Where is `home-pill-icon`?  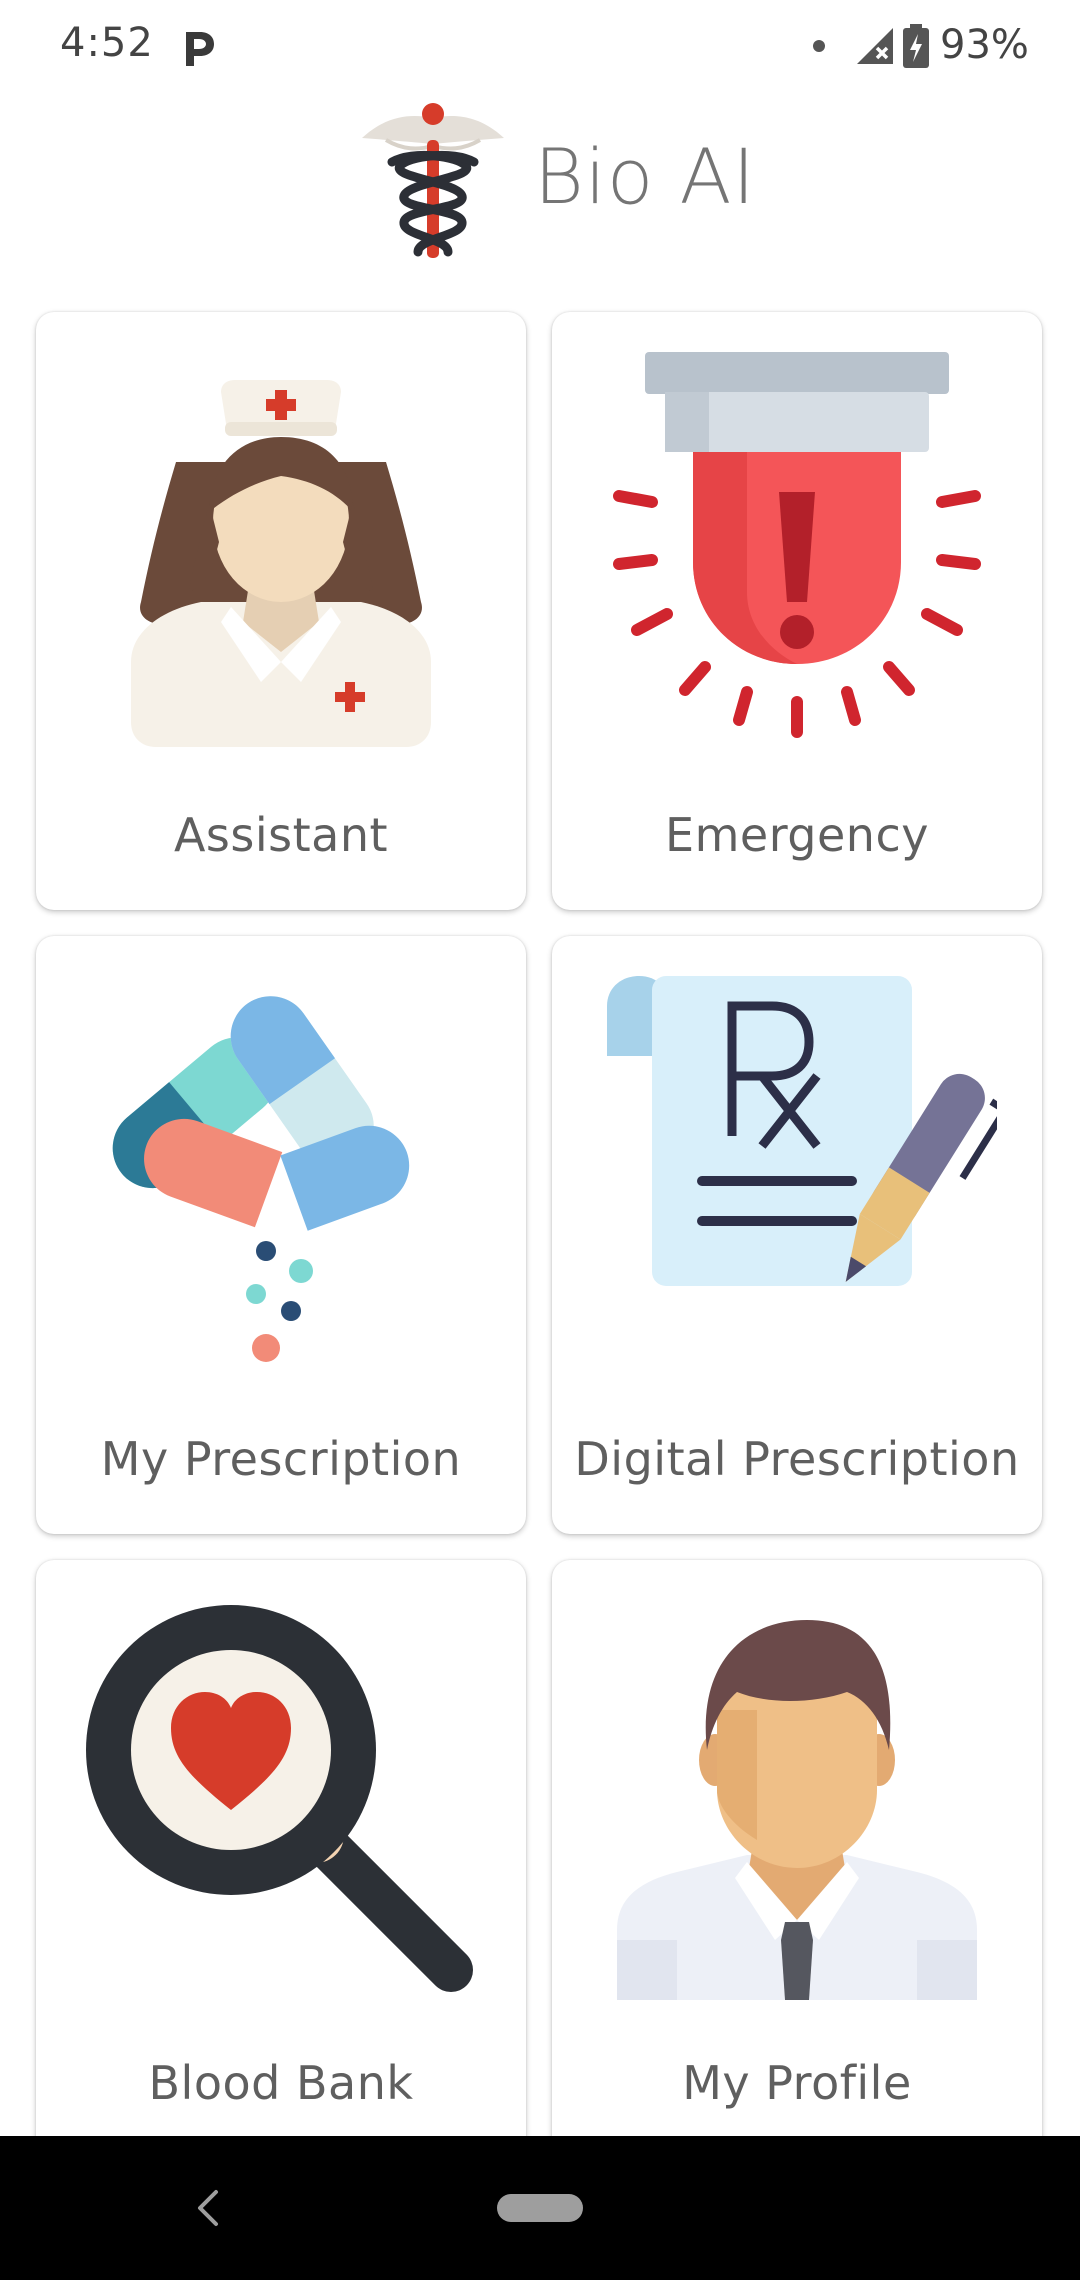 home-pill-icon is located at coordinates (540, 2208).